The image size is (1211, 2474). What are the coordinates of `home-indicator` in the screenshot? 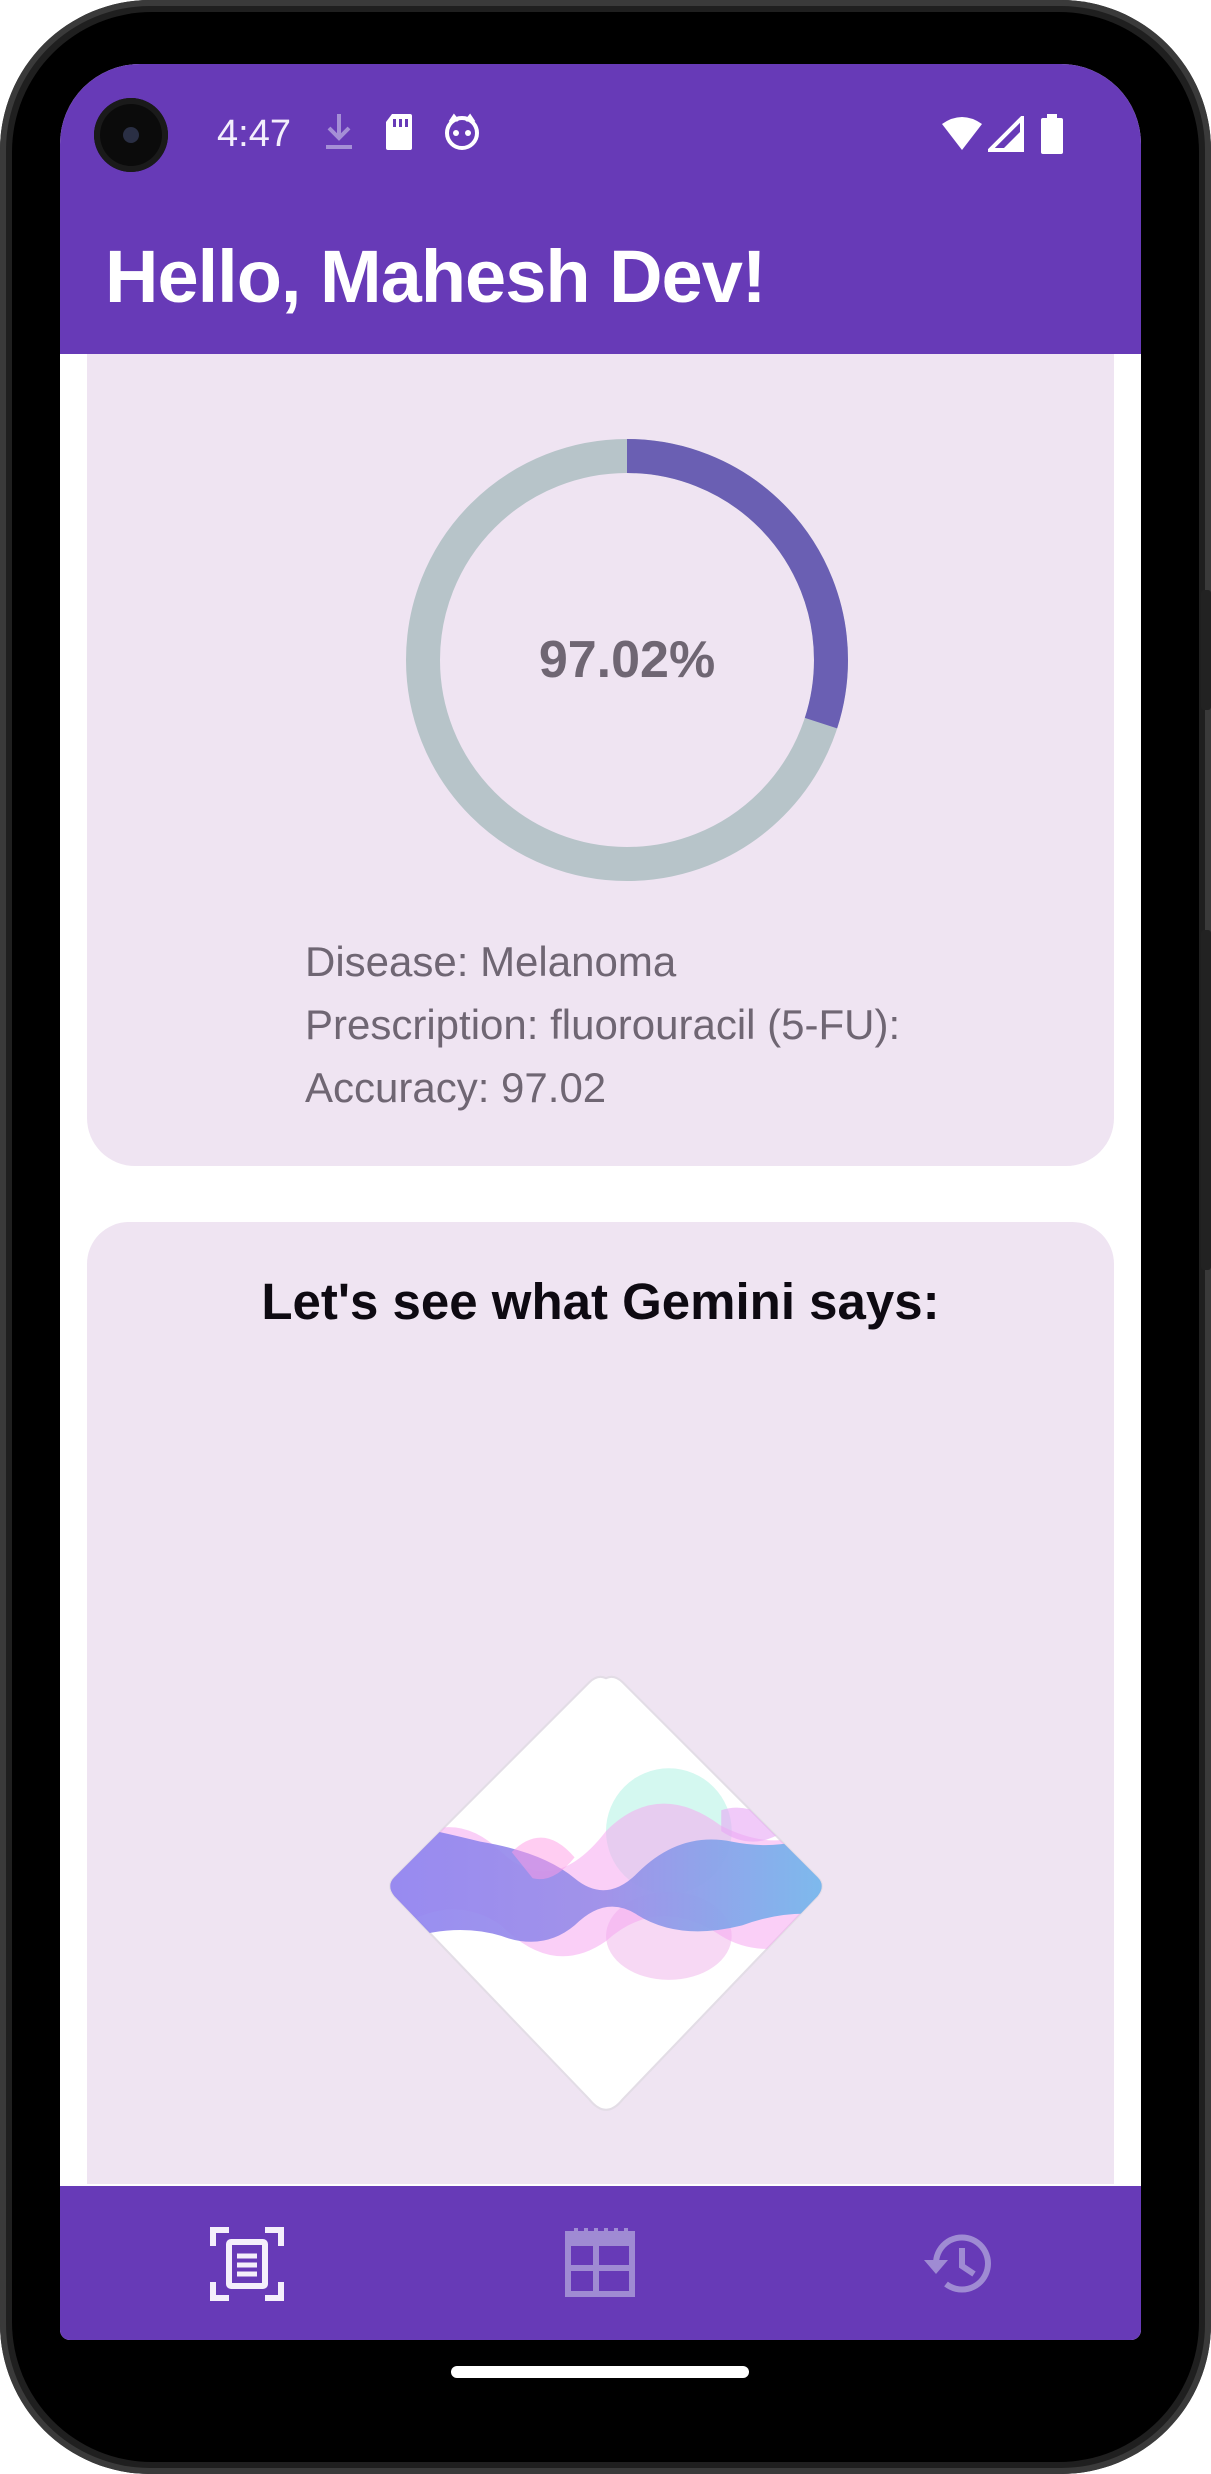 It's located at (600, 2372).